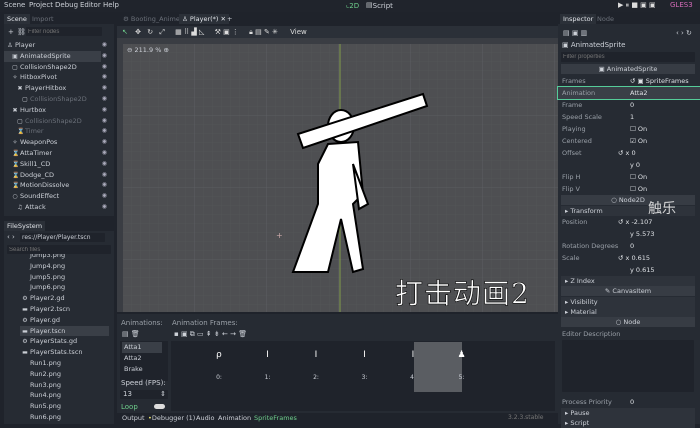 This screenshot has width=700, height=428. Describe the element at coordinates (629, 246) in the screenshot. I see `prop-rotation: Rotation Degrees 0` at that location.